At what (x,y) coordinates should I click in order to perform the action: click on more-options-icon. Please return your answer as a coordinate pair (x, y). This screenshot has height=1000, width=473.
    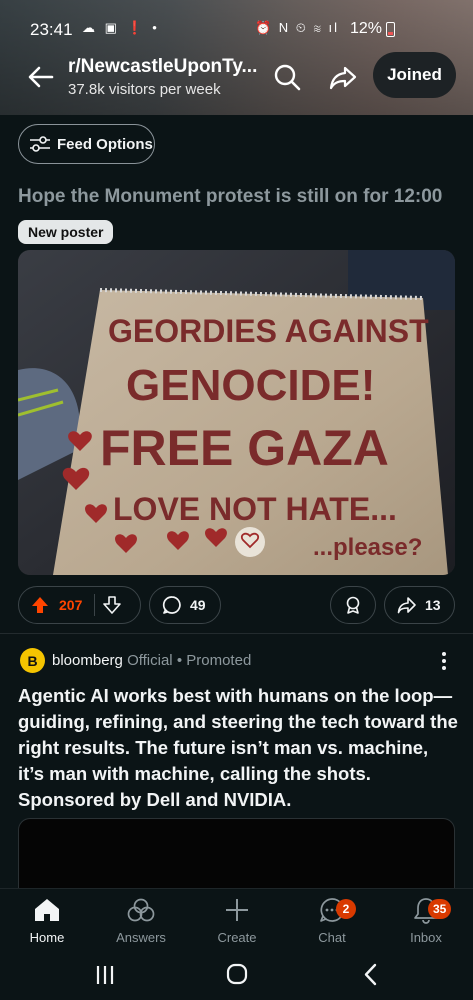
    Looking at the image, I should click on (444, 661).